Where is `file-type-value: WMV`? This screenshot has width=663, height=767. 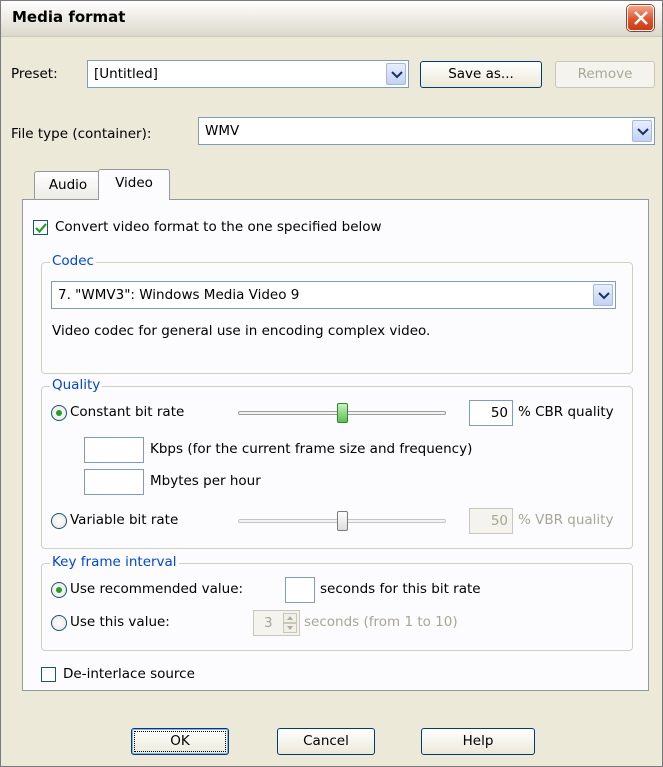
file-type-value: WMV is located at coordinates (222, 131).